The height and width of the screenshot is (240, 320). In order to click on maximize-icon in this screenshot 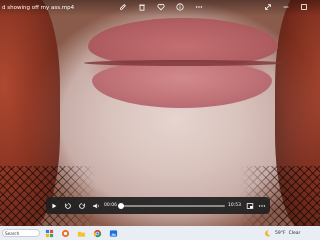, I will do `click(304, 7)`.